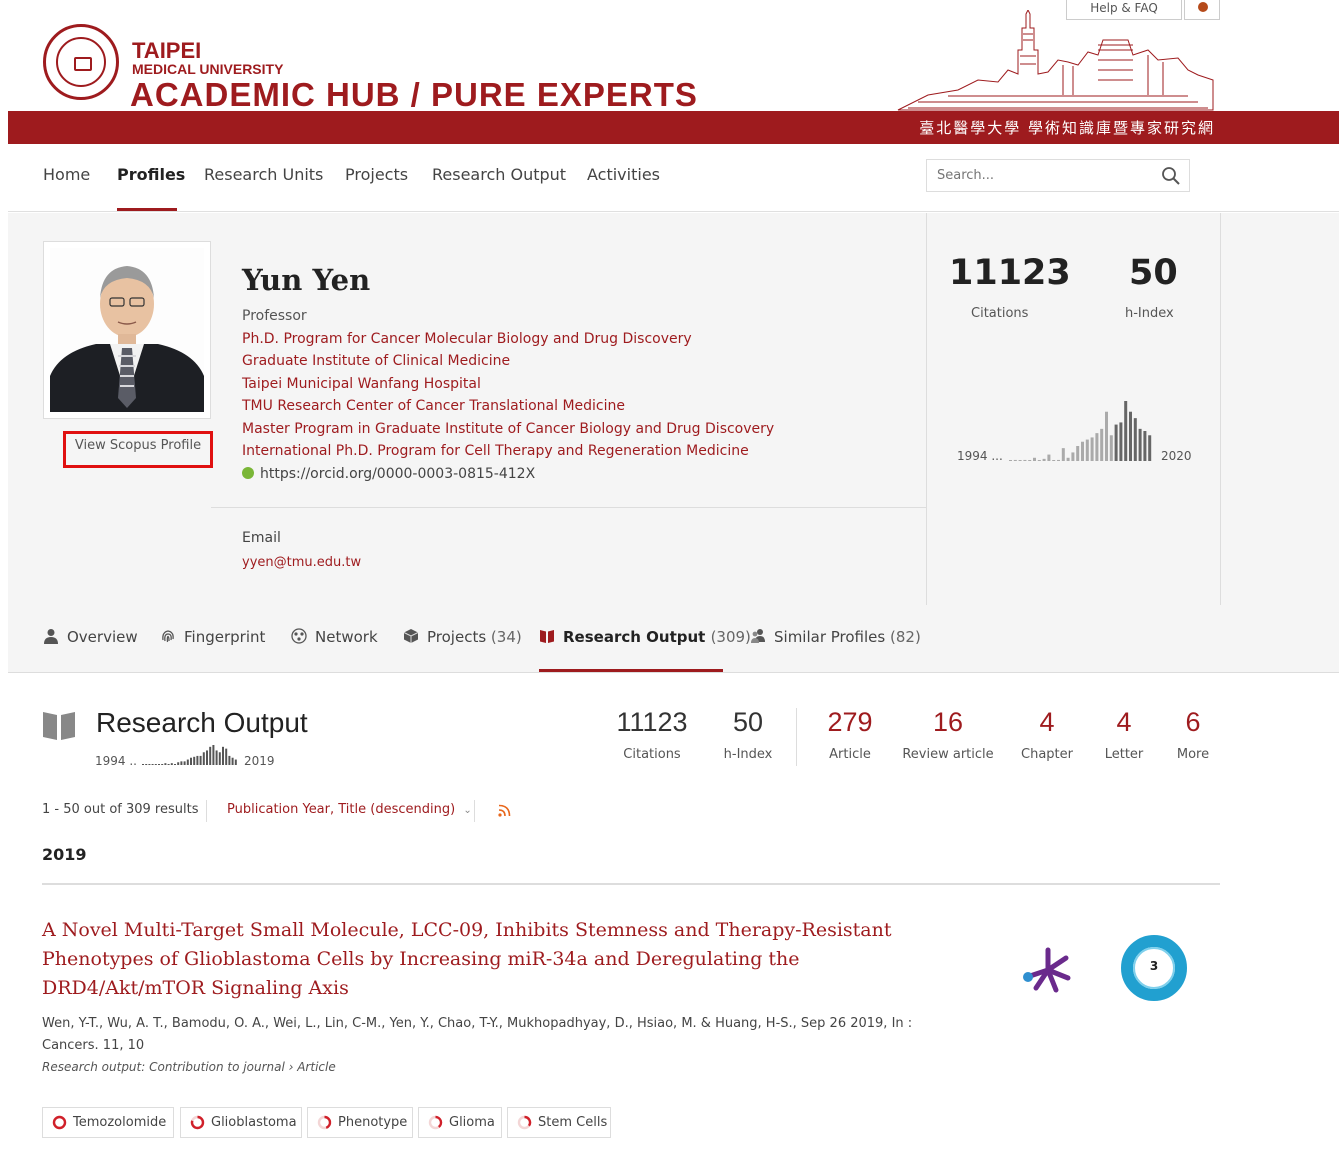 The width and height of the screenshot is (1339, 1169). I want to click on citation-sparkline, so click(1084, 431).